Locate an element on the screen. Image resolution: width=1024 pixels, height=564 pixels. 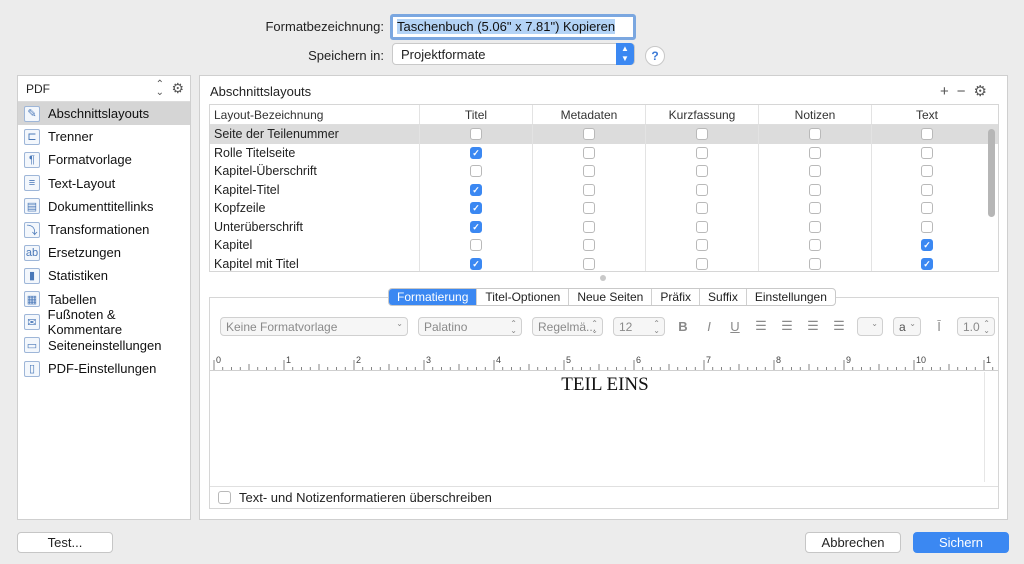
table-row: Kopfzeile ✓ is located at coordinates (604, 208).